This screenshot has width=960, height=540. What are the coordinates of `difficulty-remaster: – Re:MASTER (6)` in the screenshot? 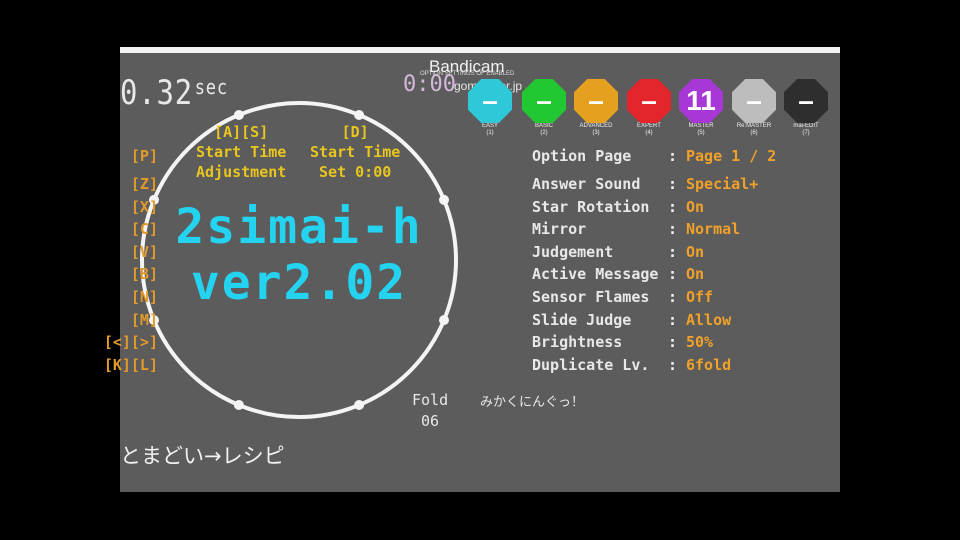 It's located at (754, 108).